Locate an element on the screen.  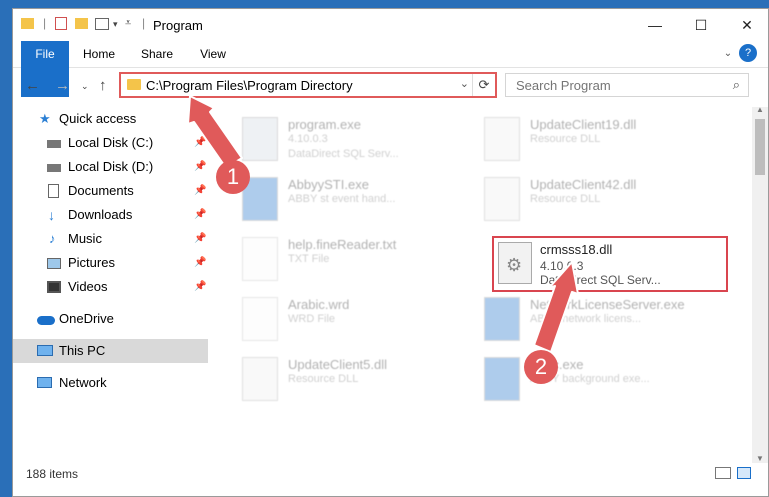
arrow-to-crmsss18 is located at coordinates (556, 307).